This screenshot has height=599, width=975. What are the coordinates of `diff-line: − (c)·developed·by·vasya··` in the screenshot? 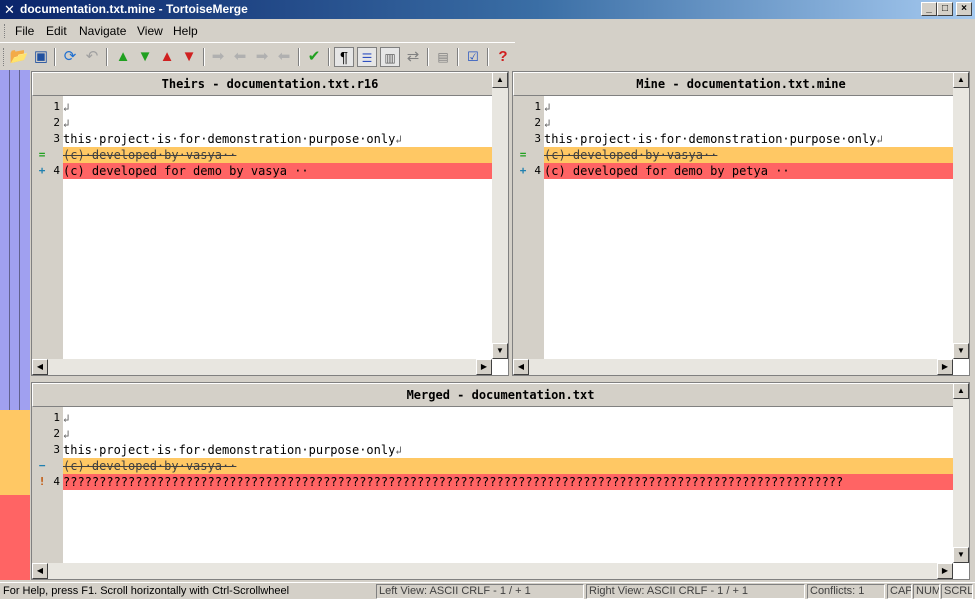 It's located at (496, 466).